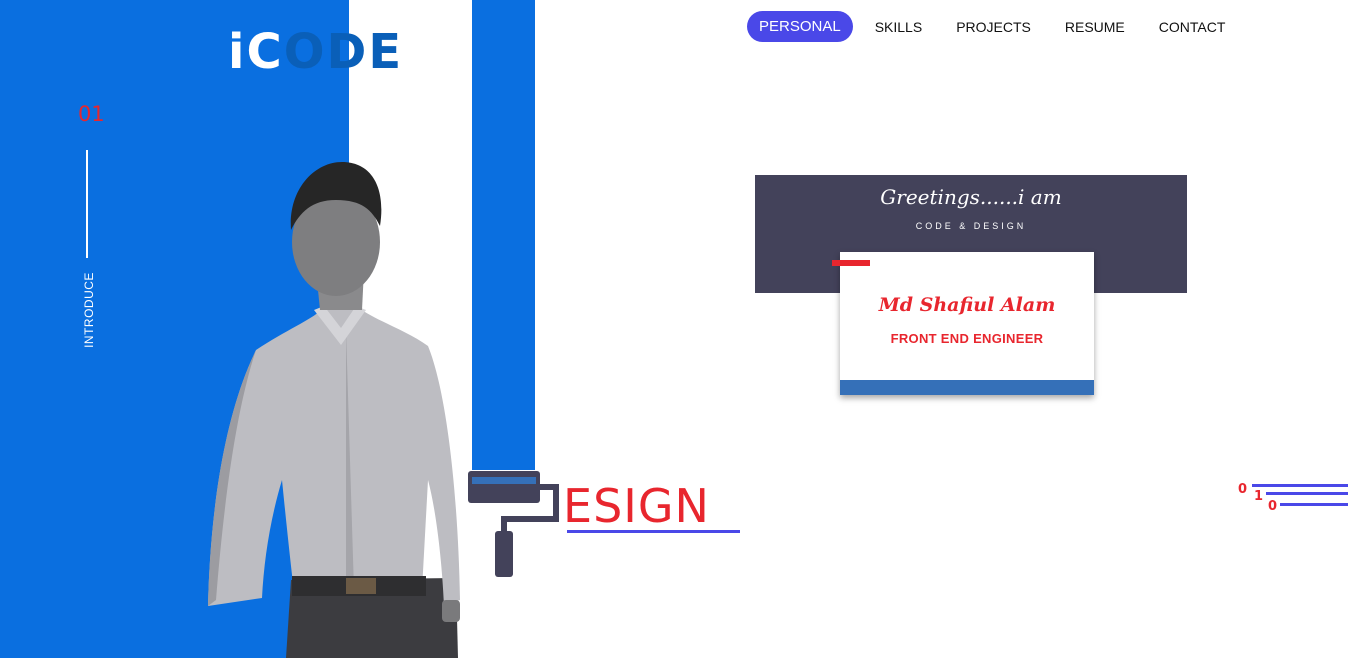 This screenshot has height=658, width=1348. What do you see at coordinates (451, 52) in the screenshot?
I see `hero-title-ampersand: &` at bounding box center [451, 52].